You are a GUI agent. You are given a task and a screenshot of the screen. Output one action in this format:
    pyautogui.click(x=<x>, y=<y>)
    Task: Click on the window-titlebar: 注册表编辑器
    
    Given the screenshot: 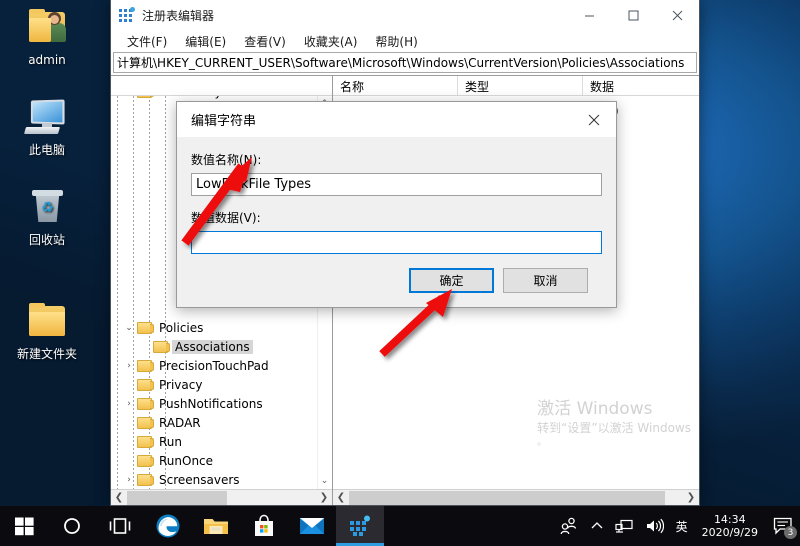 What is the action you would take?
    pyautogui.click(x=405, y=15)
    